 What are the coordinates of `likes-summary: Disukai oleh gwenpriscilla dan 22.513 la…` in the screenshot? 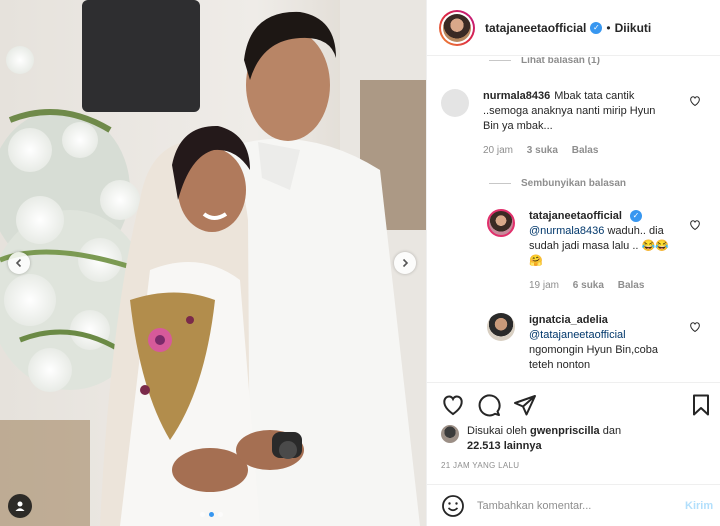 It's located at (531, 439).